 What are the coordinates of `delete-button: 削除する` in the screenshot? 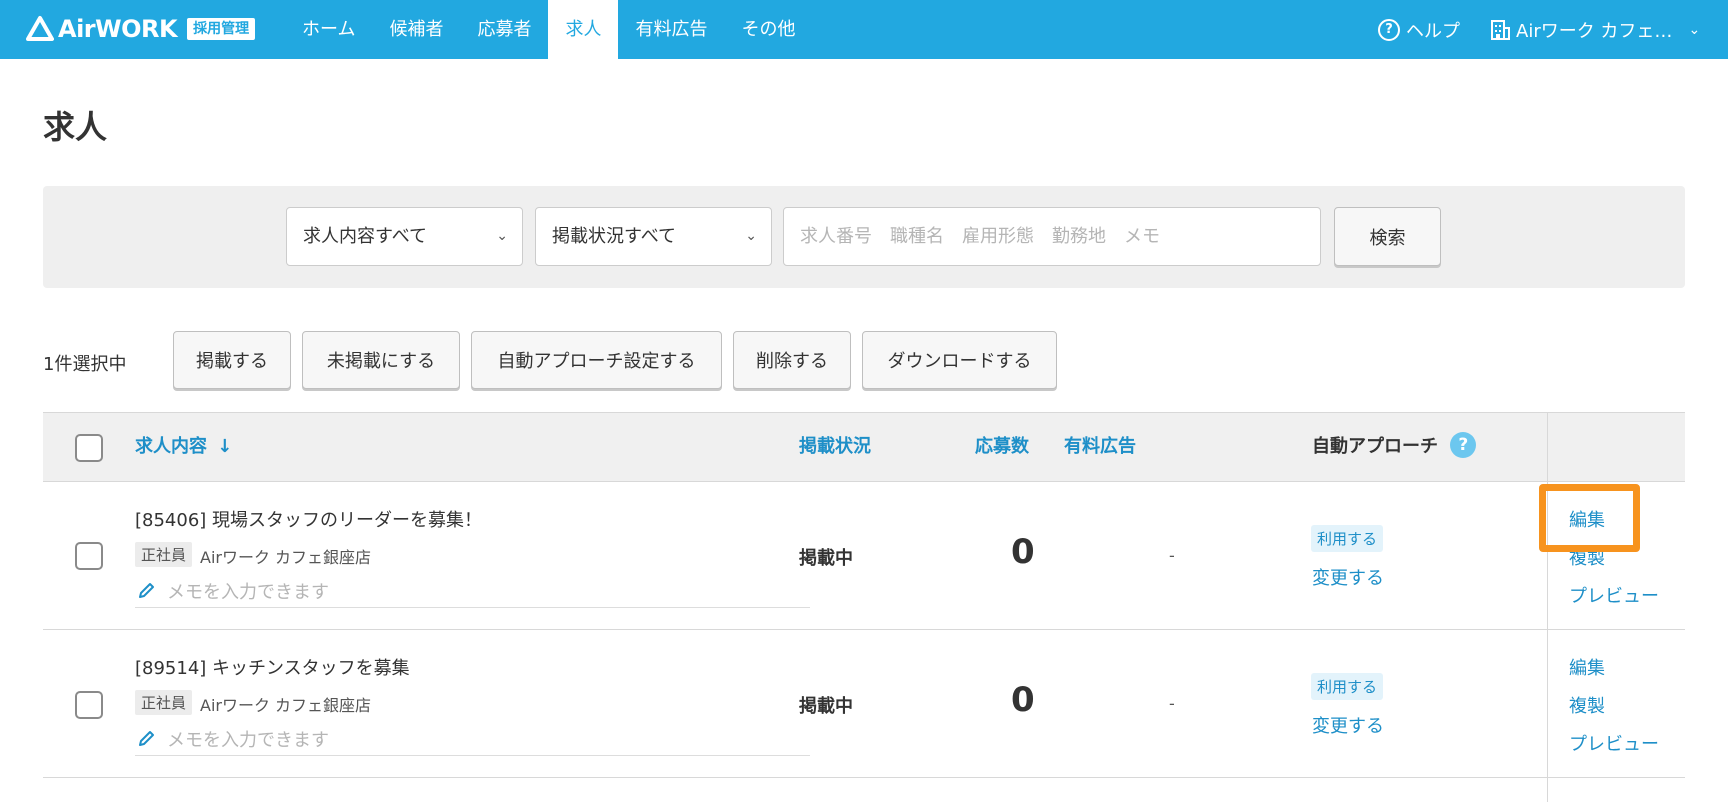 It's located at (792, 360).